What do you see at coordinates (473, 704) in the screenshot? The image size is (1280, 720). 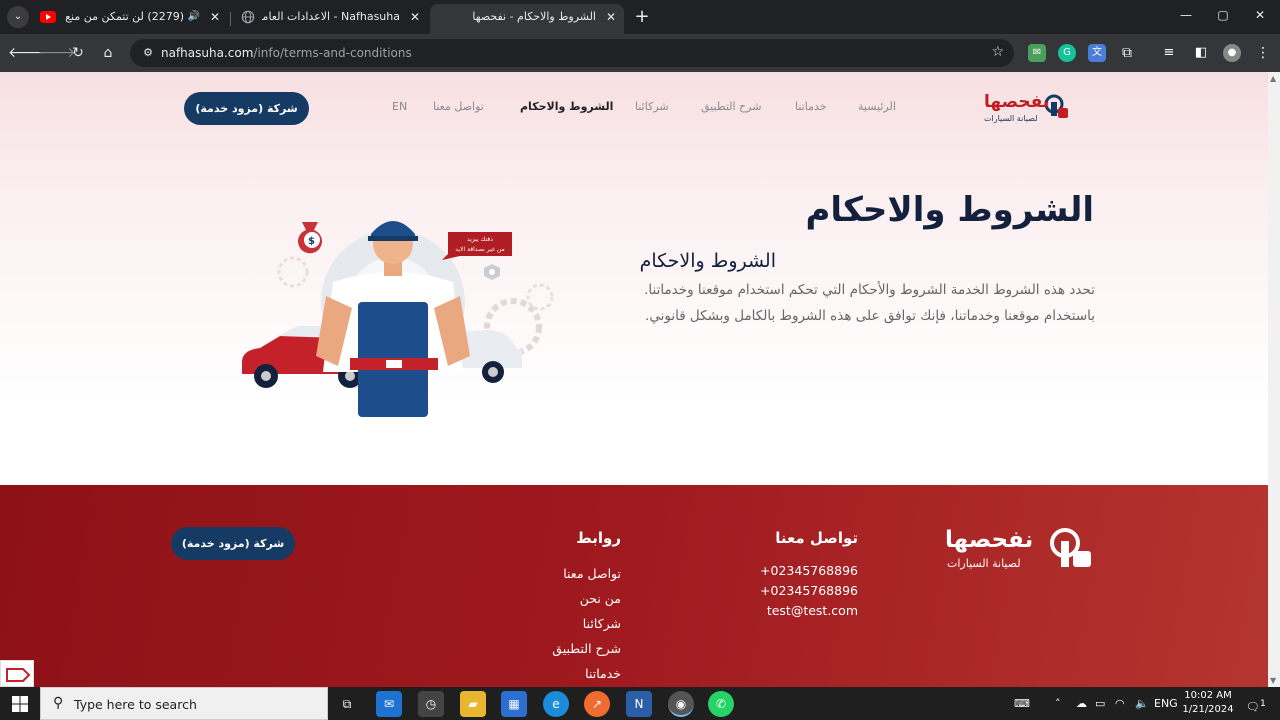 I see `file-explorer-icon: ▰` at bounding box center [473, 704].